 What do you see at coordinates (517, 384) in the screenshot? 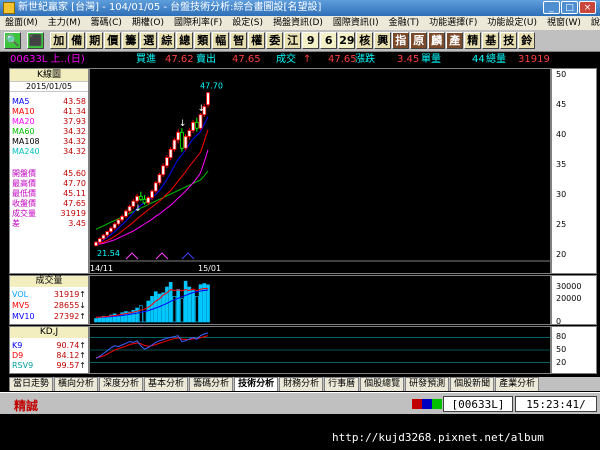
I see `tab-11: 產業分析` at bounding box center [517, 384].